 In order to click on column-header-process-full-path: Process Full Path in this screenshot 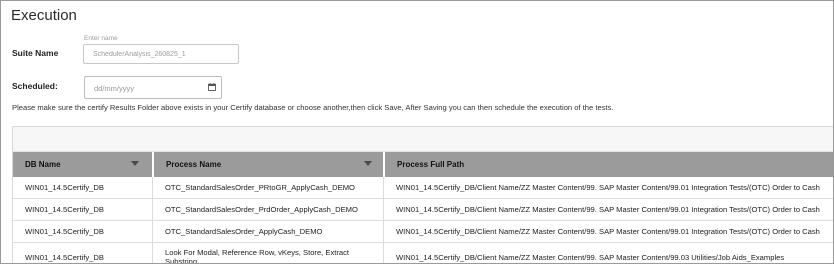, I will do `click(608, 164)`.